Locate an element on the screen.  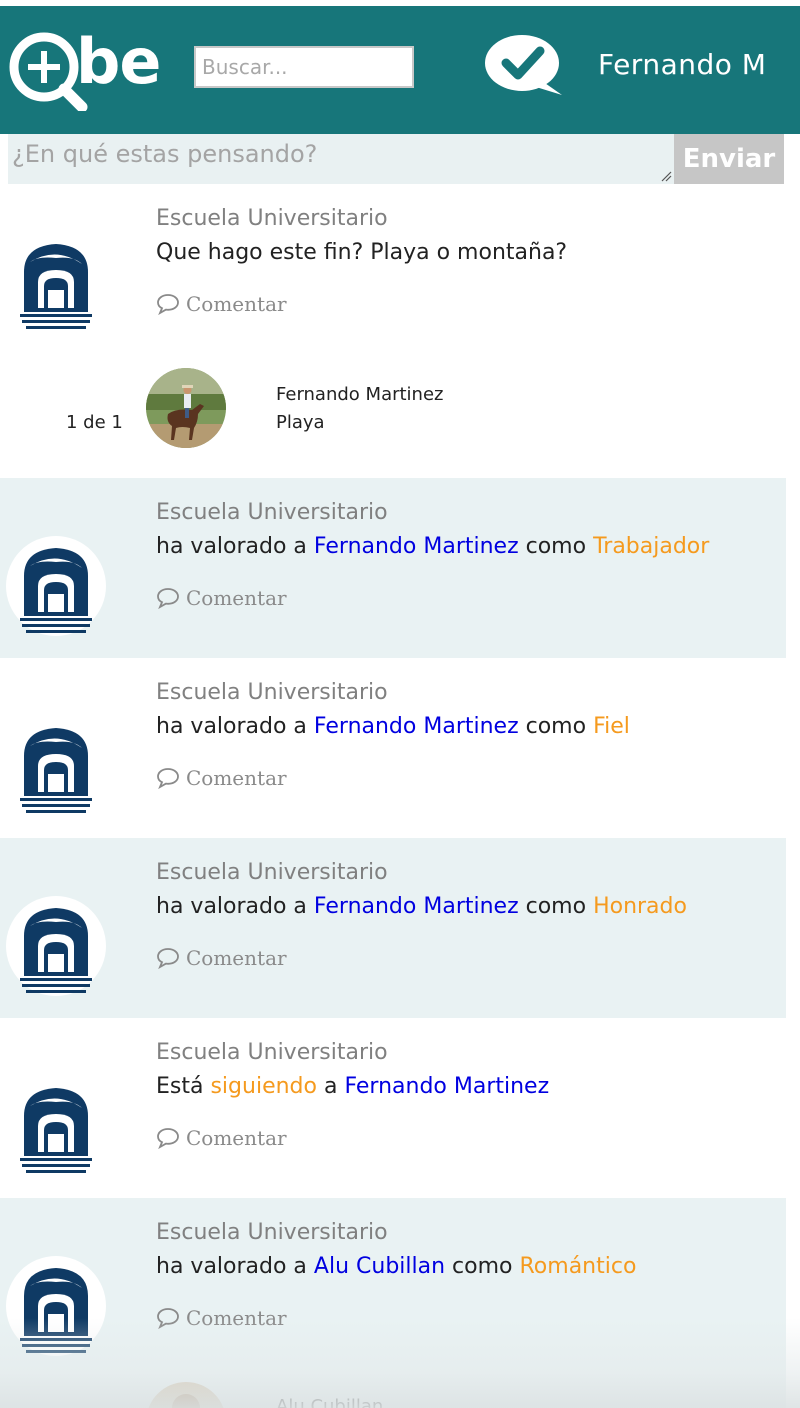
send-button: Enviar is located at coordinates (729, 159).